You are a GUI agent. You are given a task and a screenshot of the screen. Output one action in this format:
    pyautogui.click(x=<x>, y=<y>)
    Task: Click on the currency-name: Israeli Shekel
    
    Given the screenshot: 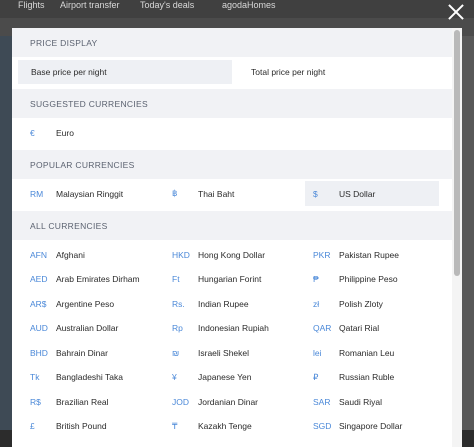 What is the action you would take?
    pyautogui.click(x=224, y=352)
    